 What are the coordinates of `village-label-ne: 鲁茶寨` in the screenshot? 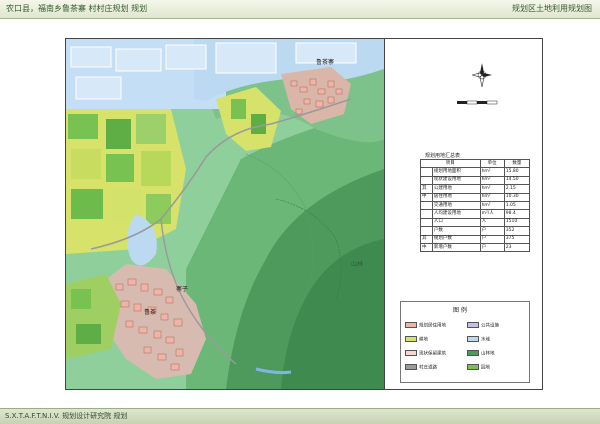 It's located at (325, 62).